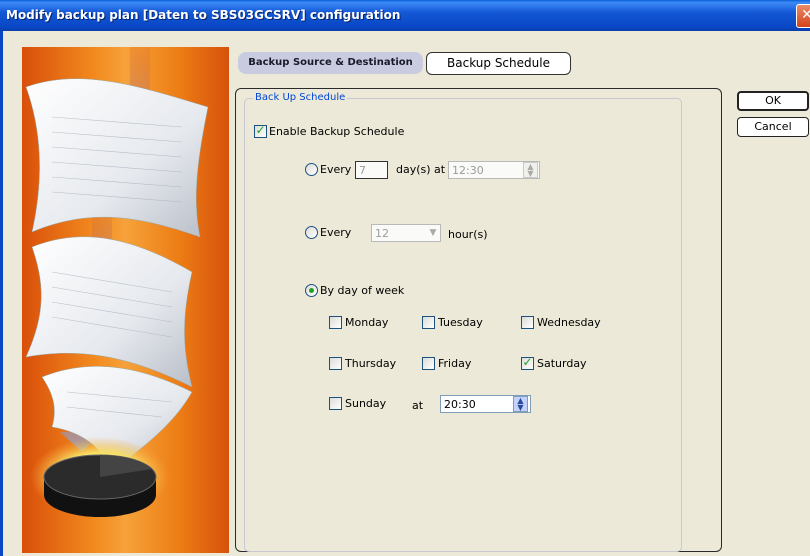 This screenshot has width=810, height=556. I want to click on chevron-down-icon: ▼, so click(433, 233).